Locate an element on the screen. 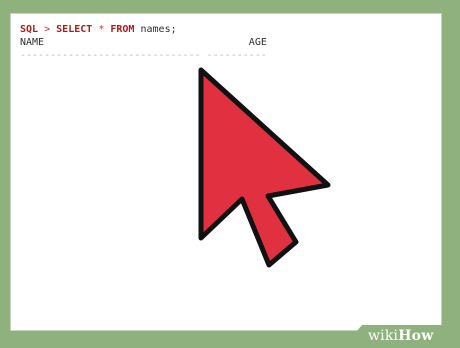  column-header-row: NAME AGE is located at coordinates (143, 42).